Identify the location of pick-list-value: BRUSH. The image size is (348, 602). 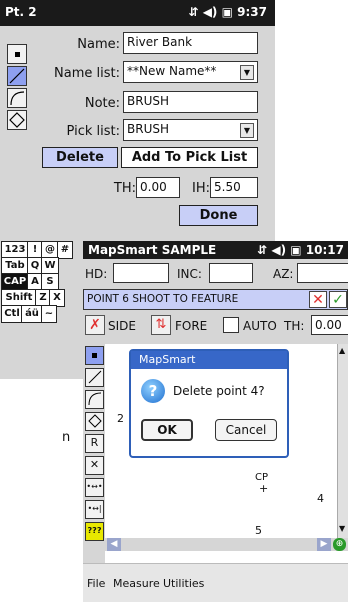
(148, 129).